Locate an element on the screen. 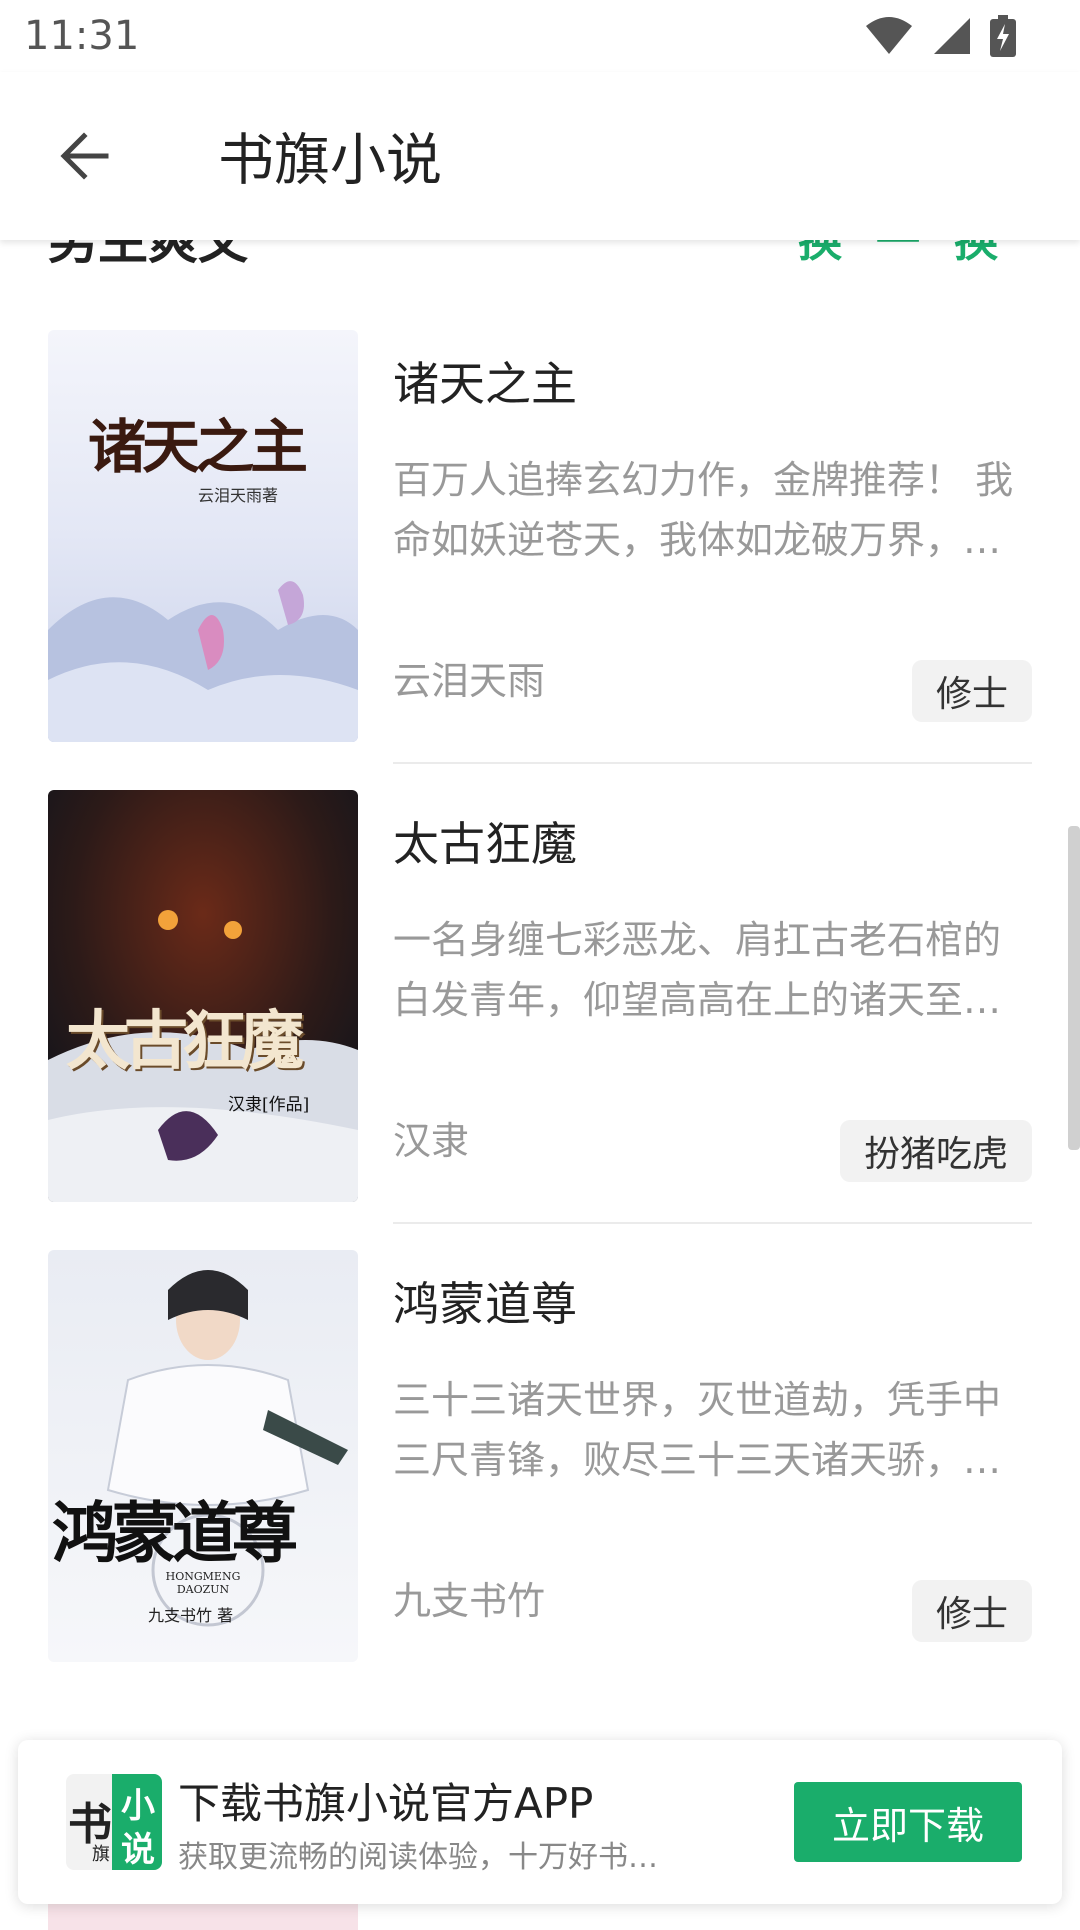 The width and height of the screenshot is (1080, 1930). banner-title: 下载书旗小说官方APP is located at coordinates (386, 1803).